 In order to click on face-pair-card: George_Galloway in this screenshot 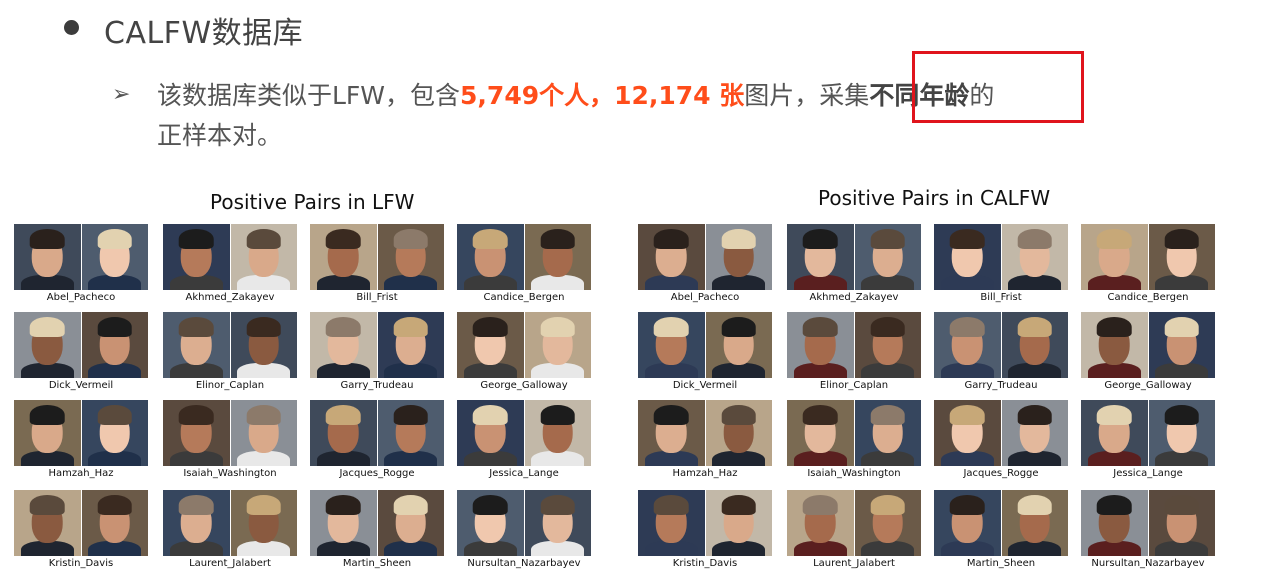, I will do `click(524, 354)`.